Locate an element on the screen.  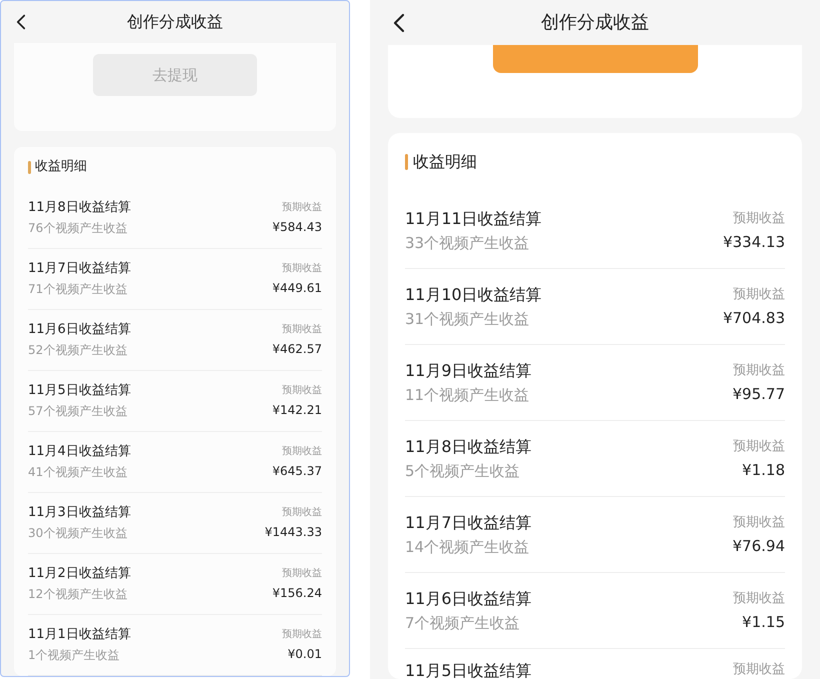
amount: ¥156.24 is located at coordinates (297, 593).